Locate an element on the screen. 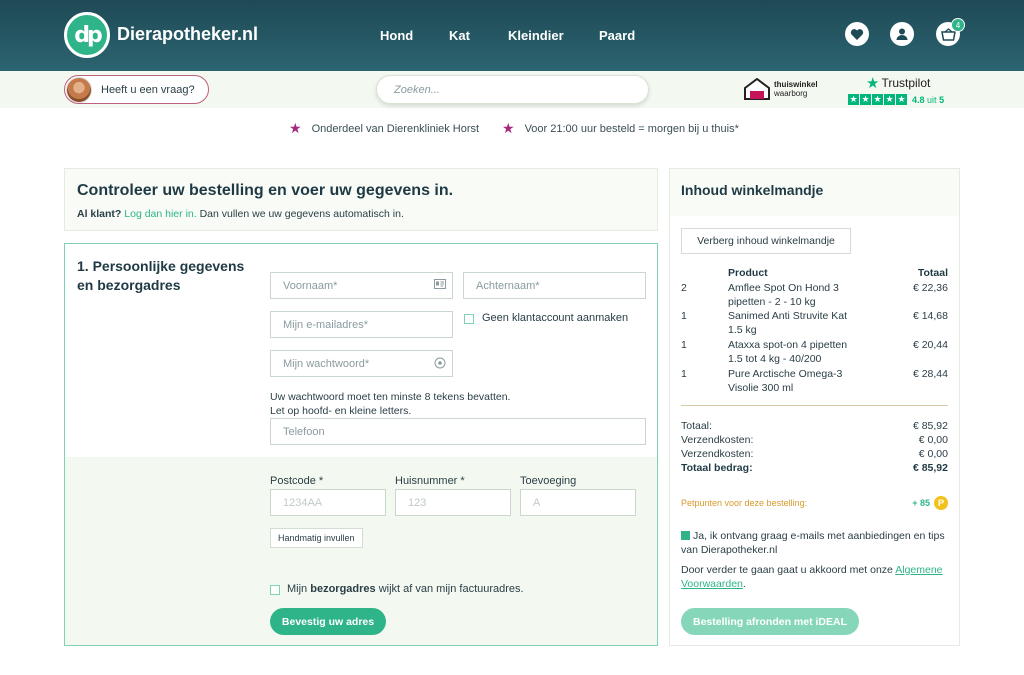  email-placeholder: Mijn e-mailadres* is located at coordinates (325, 324).